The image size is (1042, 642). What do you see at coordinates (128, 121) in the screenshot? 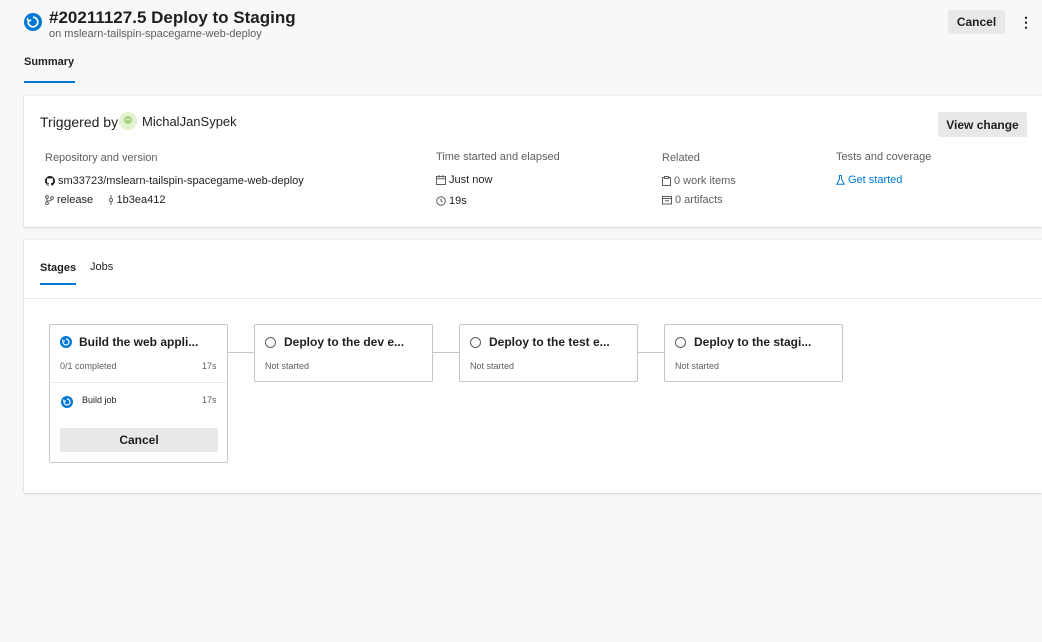
I see `avatar` at bounding box center [128, 121].